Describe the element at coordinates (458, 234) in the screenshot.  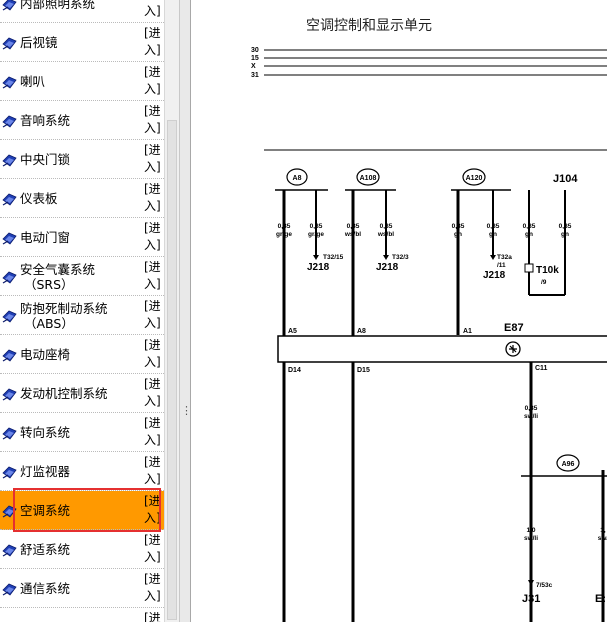
I see `wire-5-color: gn` at that location.